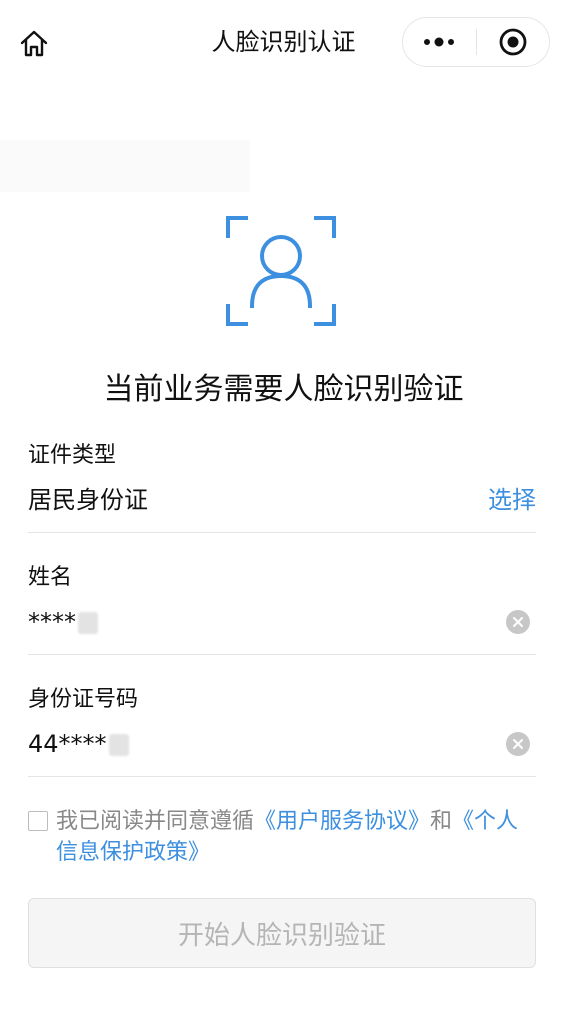 This screenshot has height=1024, width=567. I want to click on agreement-conjunction: 和, so click(441, 821).